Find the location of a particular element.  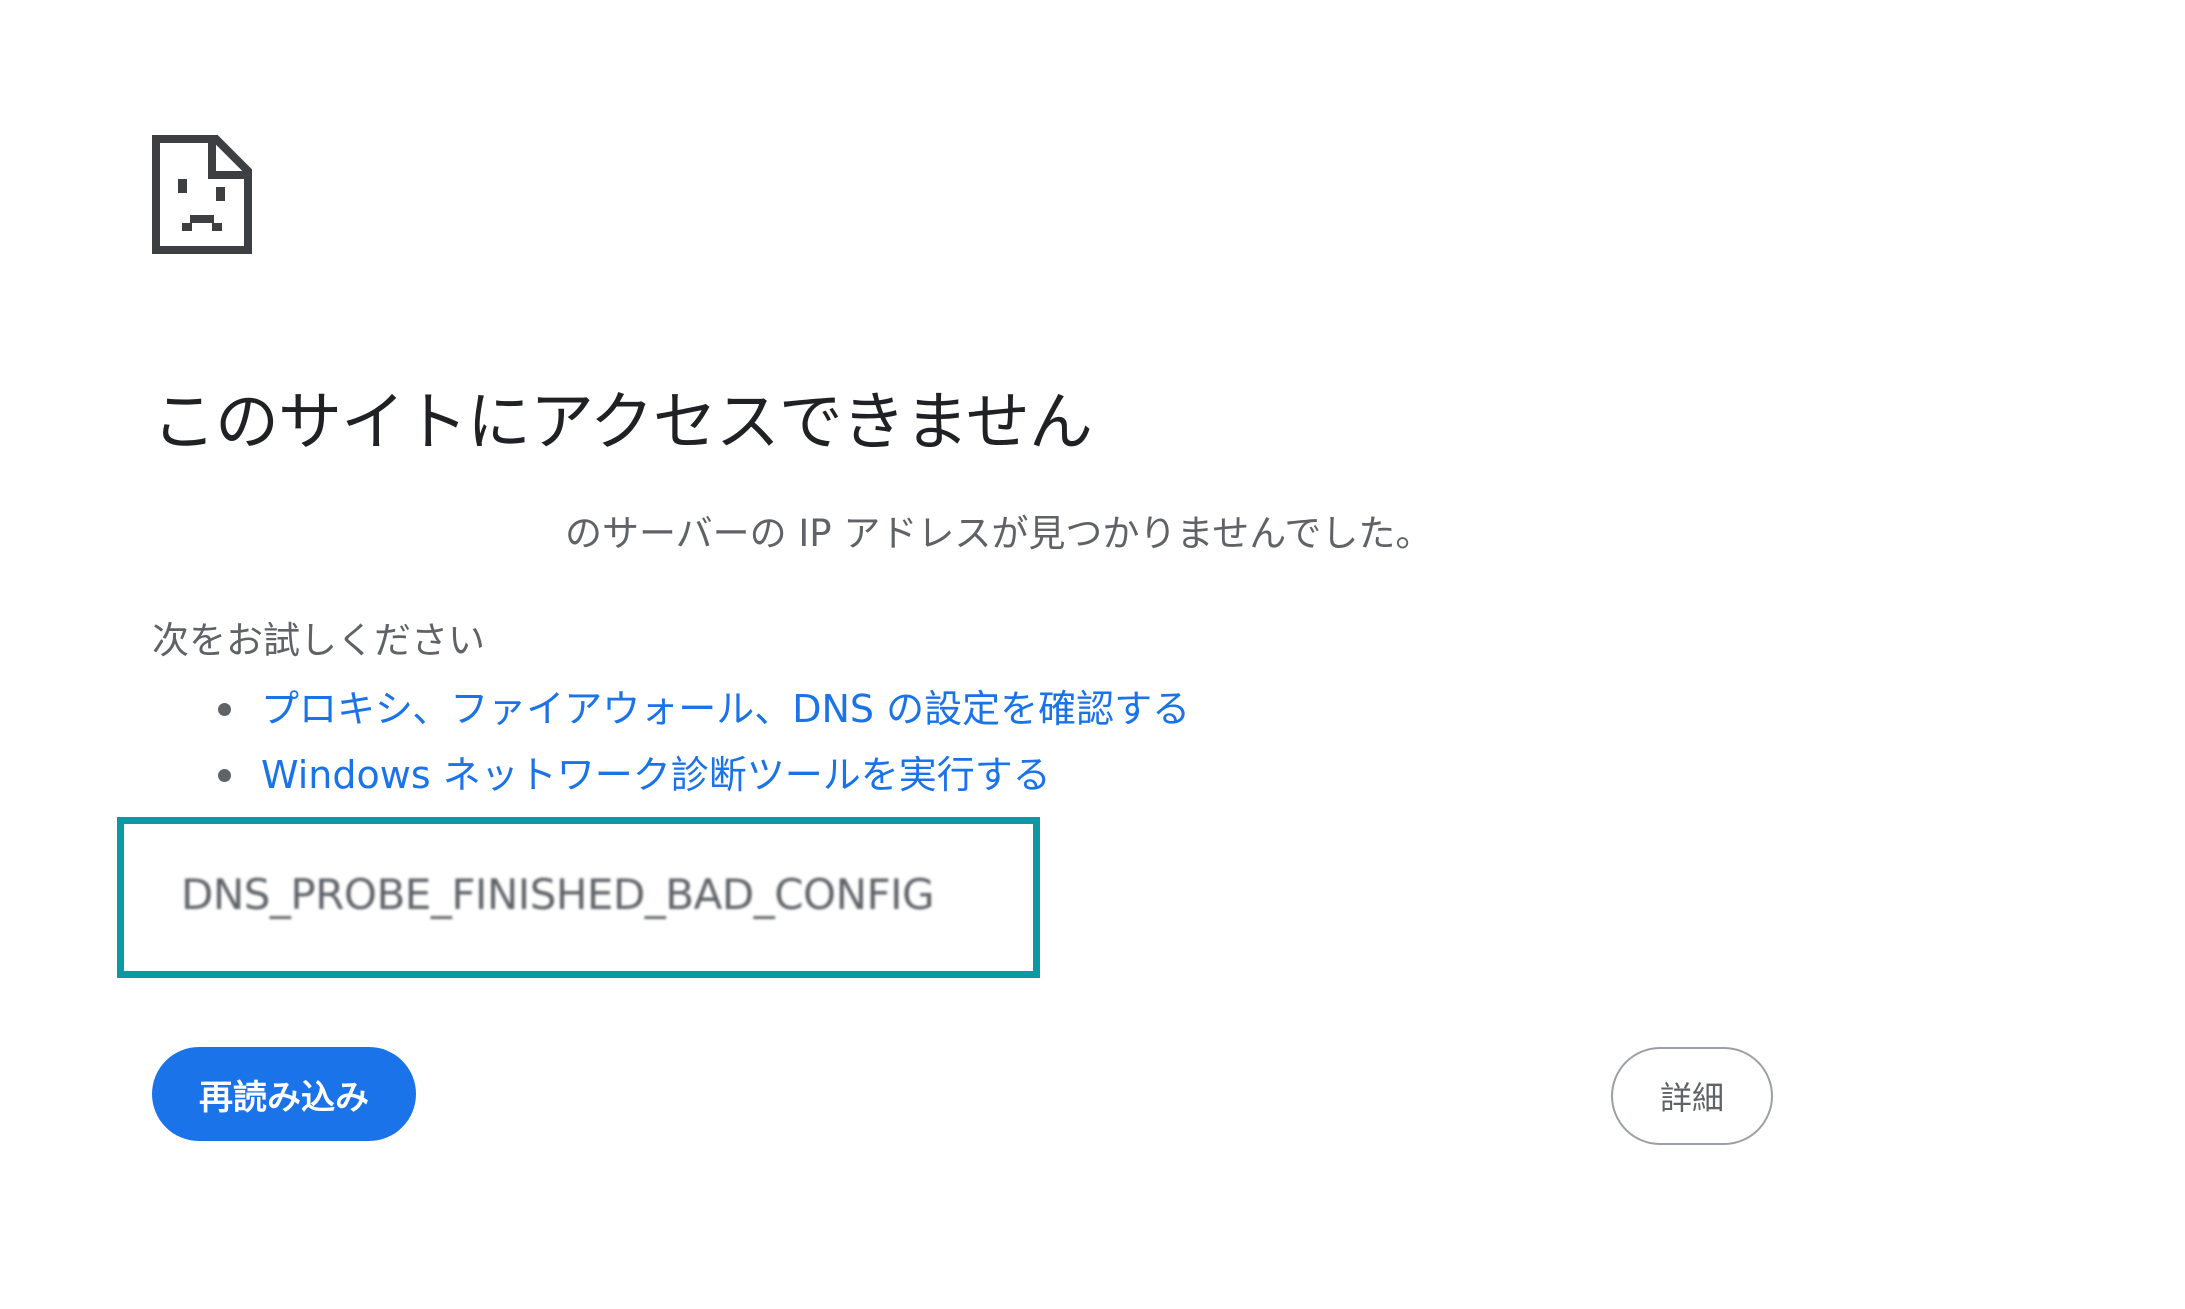

run-diagnostics-link: Windows ネットワーク診断ツールを実行する is located at coordinates (656, 775).